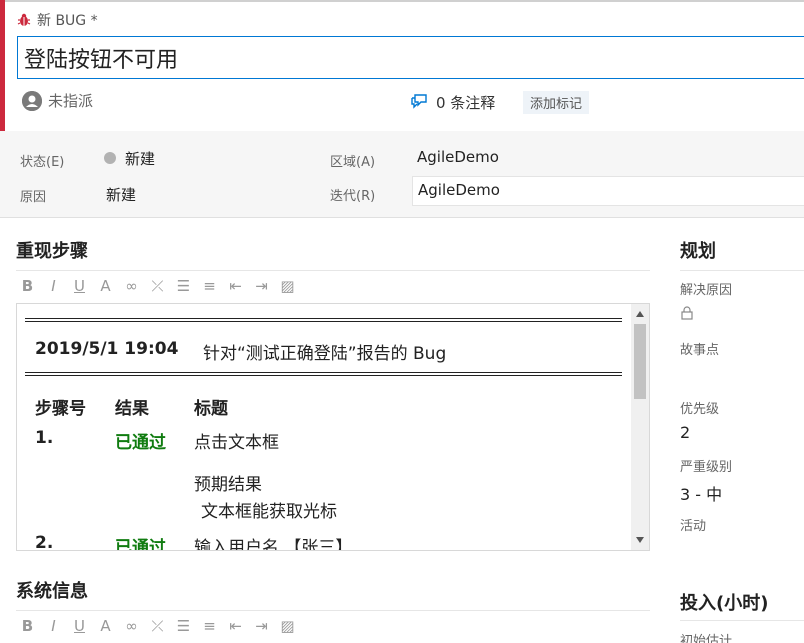  Describe the element at coordinates (640, 427) in the screenshot. I see `repro-scrollbar` at that location.